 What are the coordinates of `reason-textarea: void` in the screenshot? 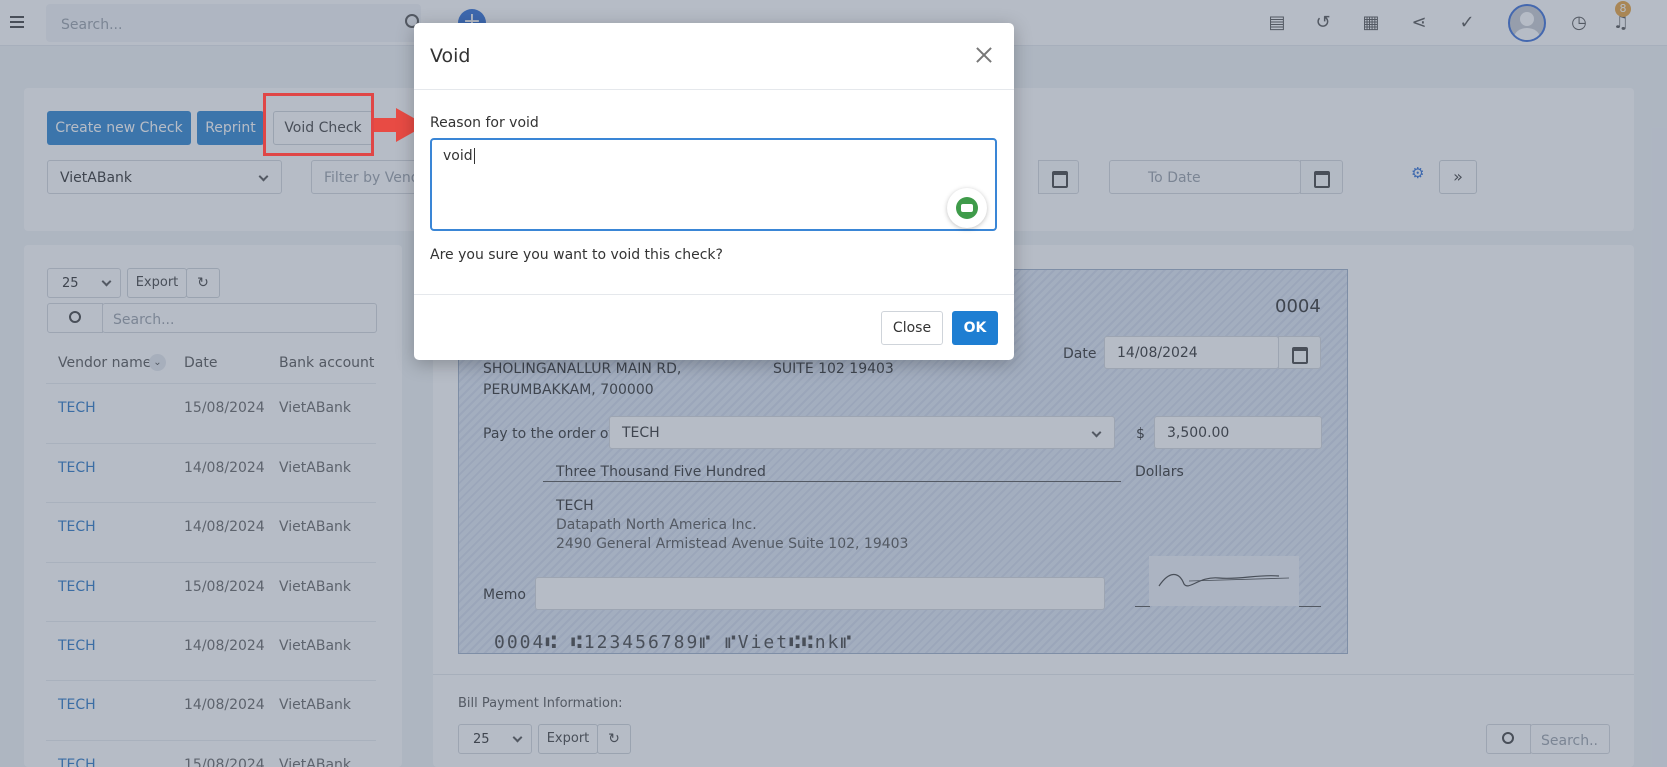 It's located at (713, 184).